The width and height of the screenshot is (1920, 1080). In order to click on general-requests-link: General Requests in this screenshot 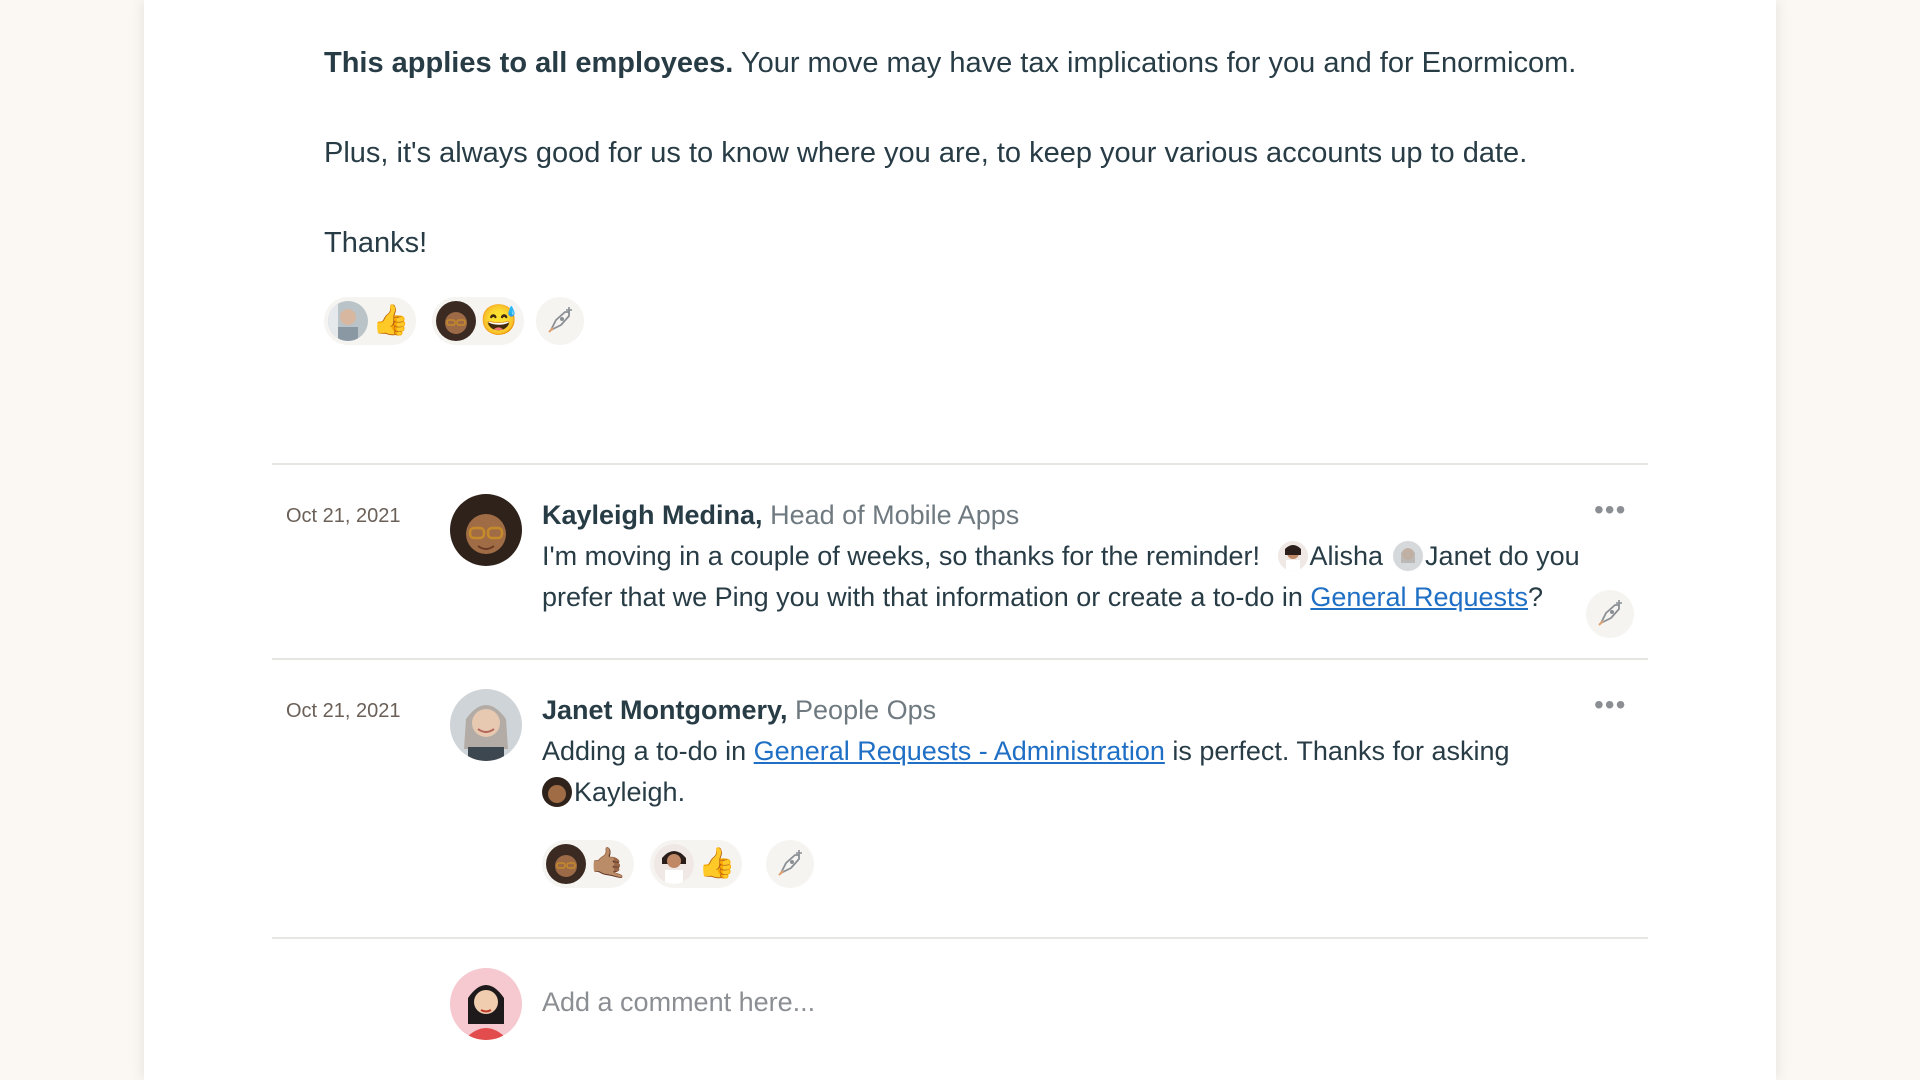, I will do `click(1419, 597)`.